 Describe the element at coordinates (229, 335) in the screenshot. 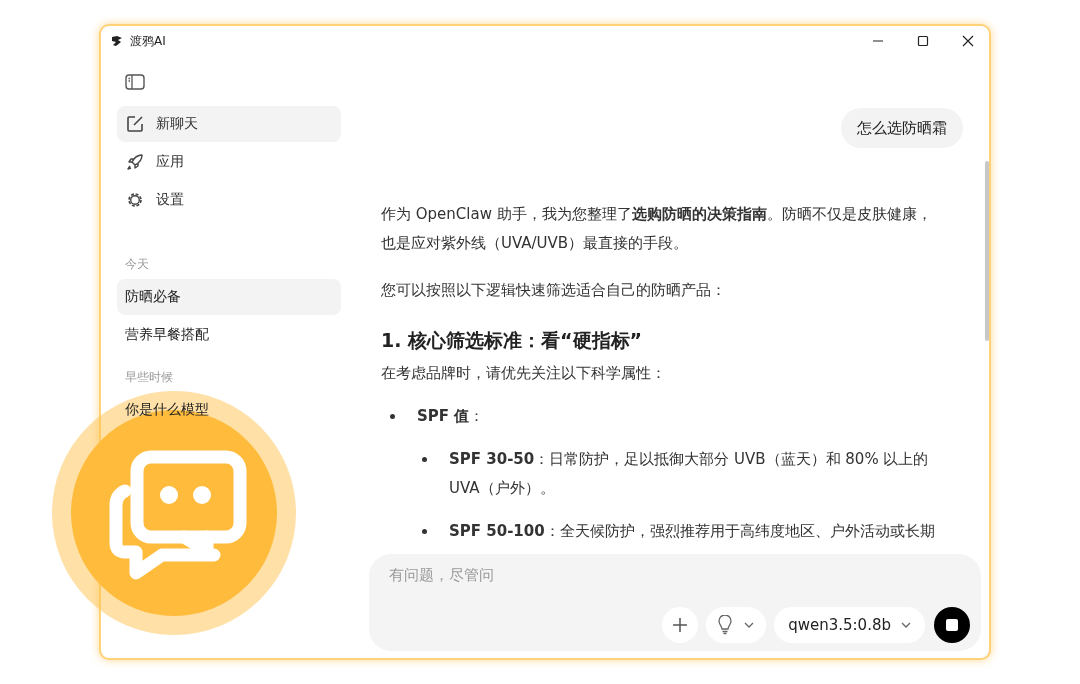

I see `chat-history-item: 营养早餐搭配` at that location.